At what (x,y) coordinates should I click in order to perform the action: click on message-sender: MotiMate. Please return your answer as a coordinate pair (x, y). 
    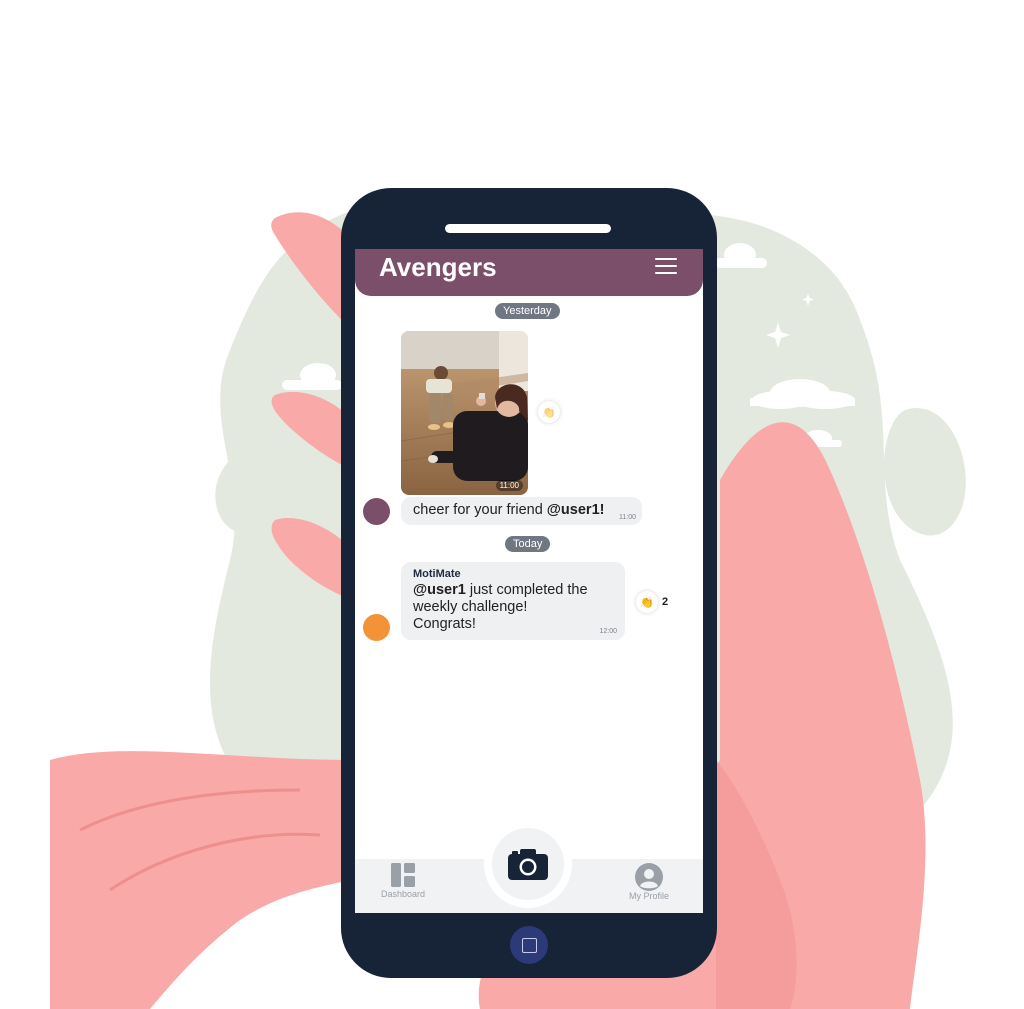
    Looking at the image, I should click on (437, 574).